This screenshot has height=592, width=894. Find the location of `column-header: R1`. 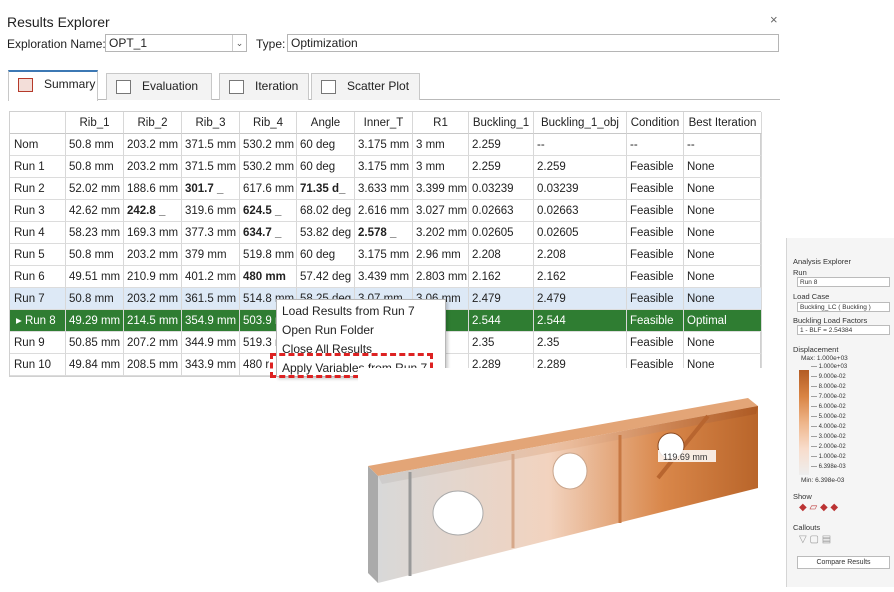

column-header: R1 is located at coordinates (441, 123).